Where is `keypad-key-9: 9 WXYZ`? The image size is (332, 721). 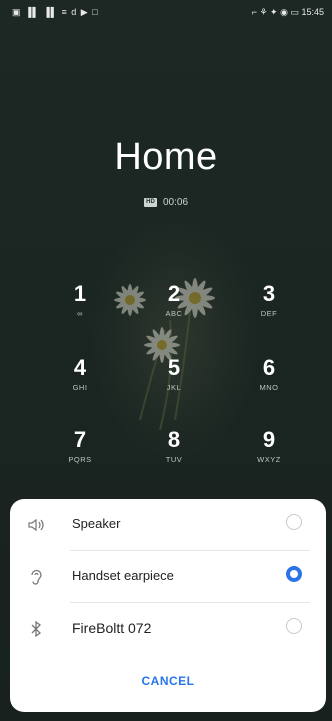 keypad-key-9: 9 WXYZ is located at coordinates (269, 445).